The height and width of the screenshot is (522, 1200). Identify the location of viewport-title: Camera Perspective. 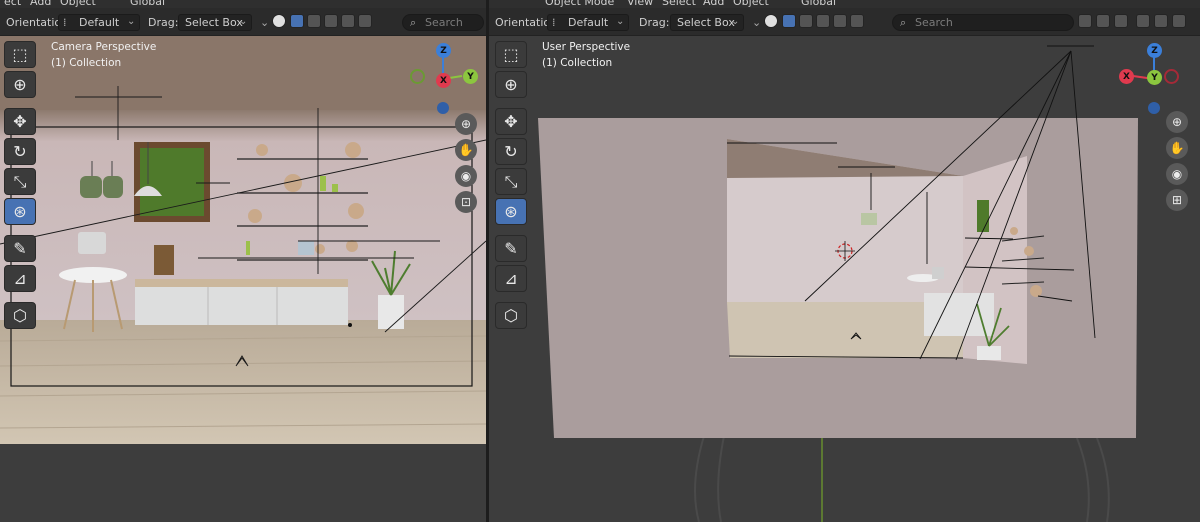
(104, 47).